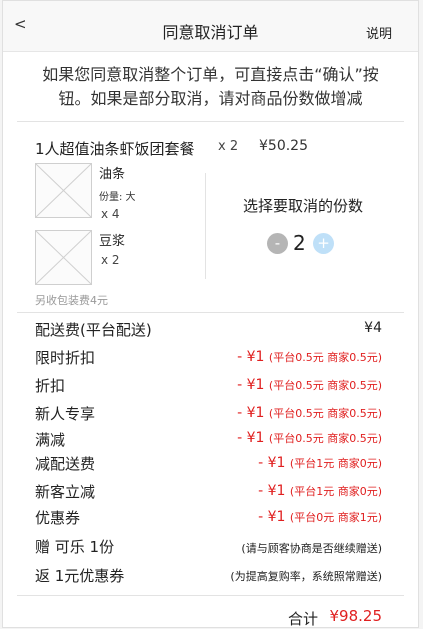 This screenshot has height=629, width=423. I want to click on intro-line-2: 钮。如果是部分取消，请对商品份数做增减, so click(210, 98).